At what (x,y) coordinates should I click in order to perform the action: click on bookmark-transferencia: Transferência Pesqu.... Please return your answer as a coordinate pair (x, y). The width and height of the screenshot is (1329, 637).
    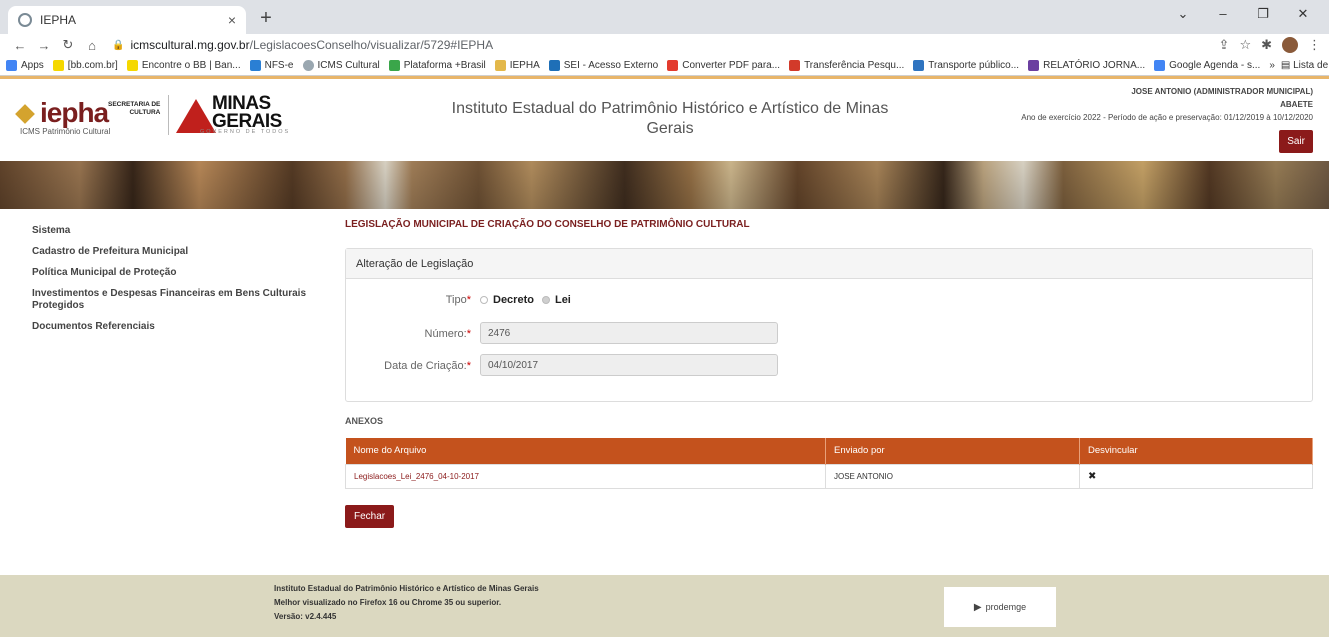
    Looking at the image, I should click on (846, 65).